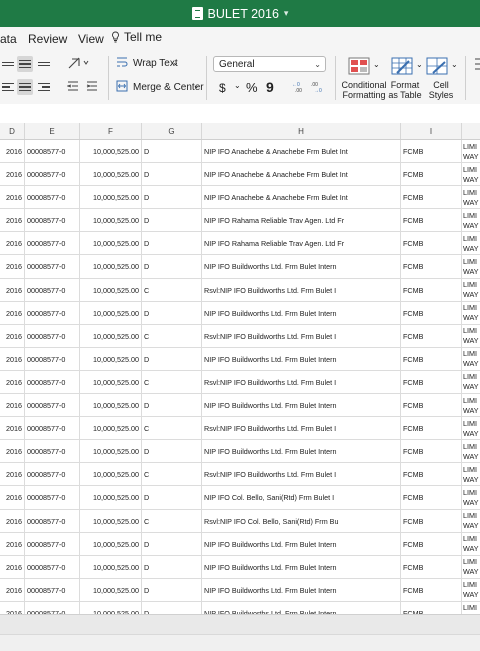 This screenshot has width=480, height=651. Describe the element at coordinates (301, 131) in the screenshot. I see `column-header-h: H` at that location.